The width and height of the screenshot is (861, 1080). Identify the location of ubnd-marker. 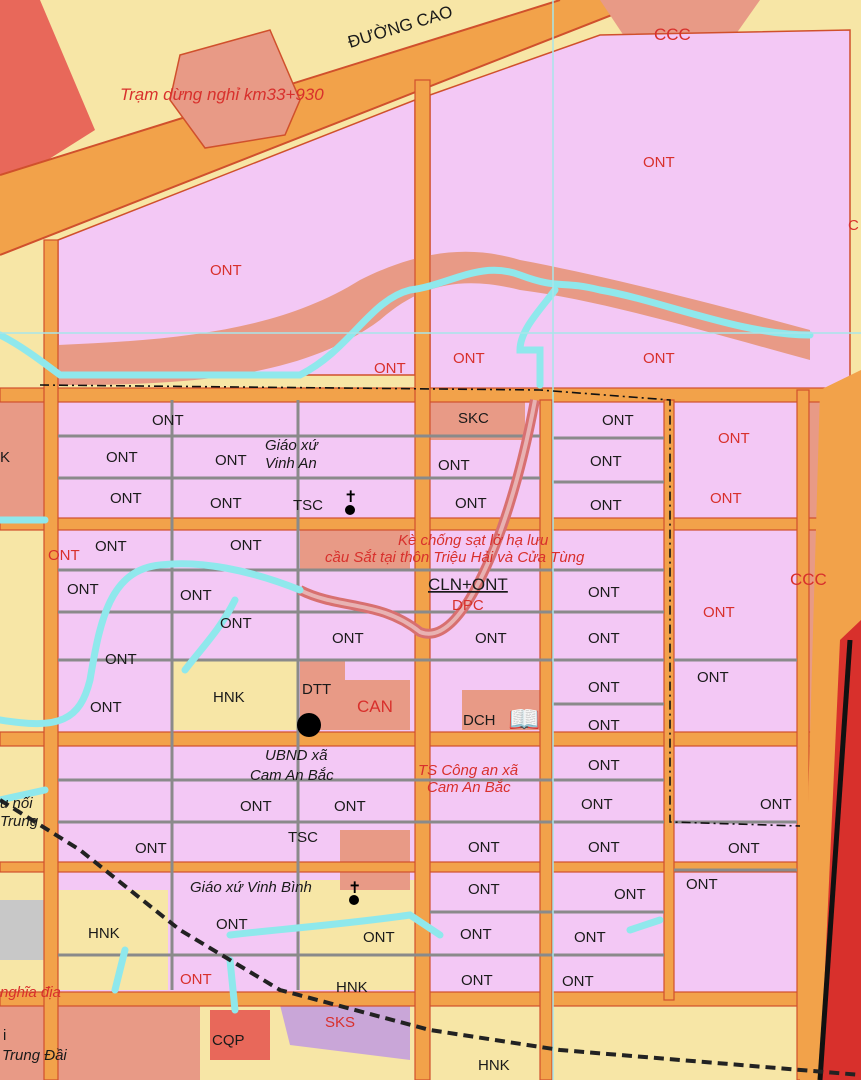
(309, 725).